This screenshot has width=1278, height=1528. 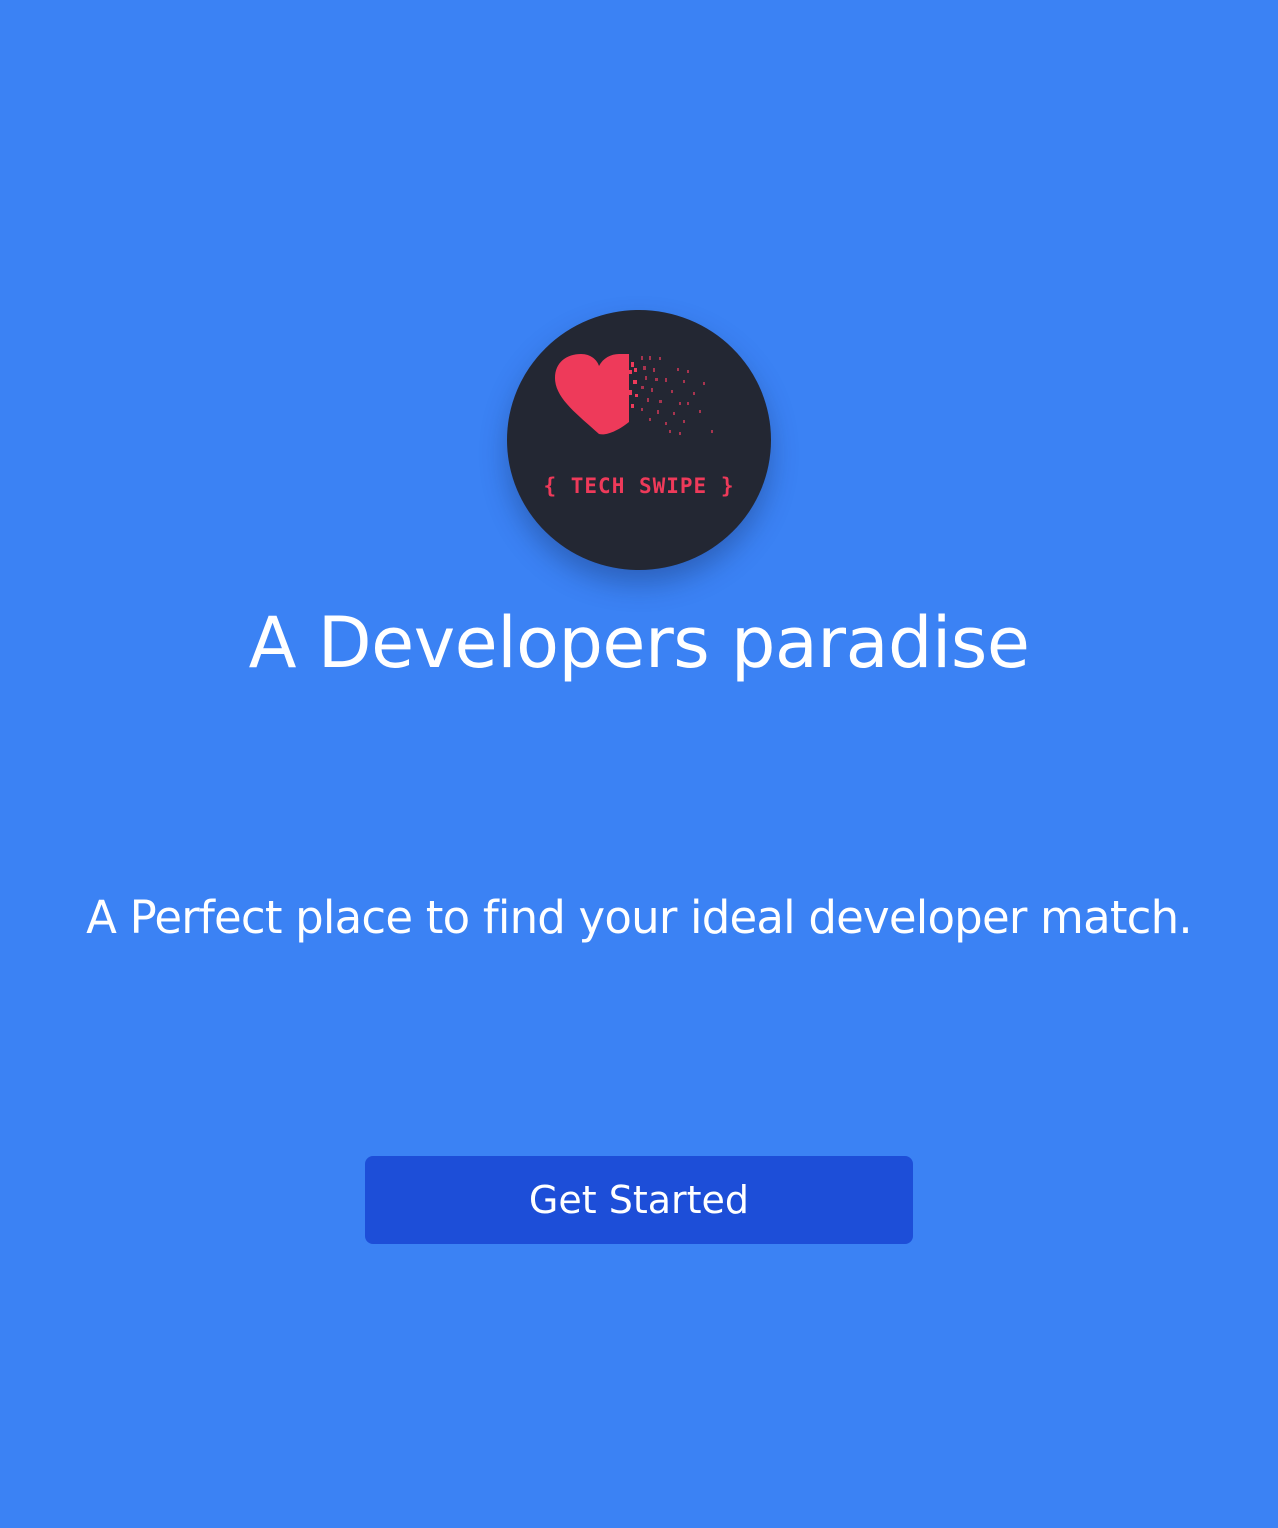 What do you see at coordinates (639, 643) in the screenshot?
I see `page-title: A Developers paradise` at bounding box center [639, 643].